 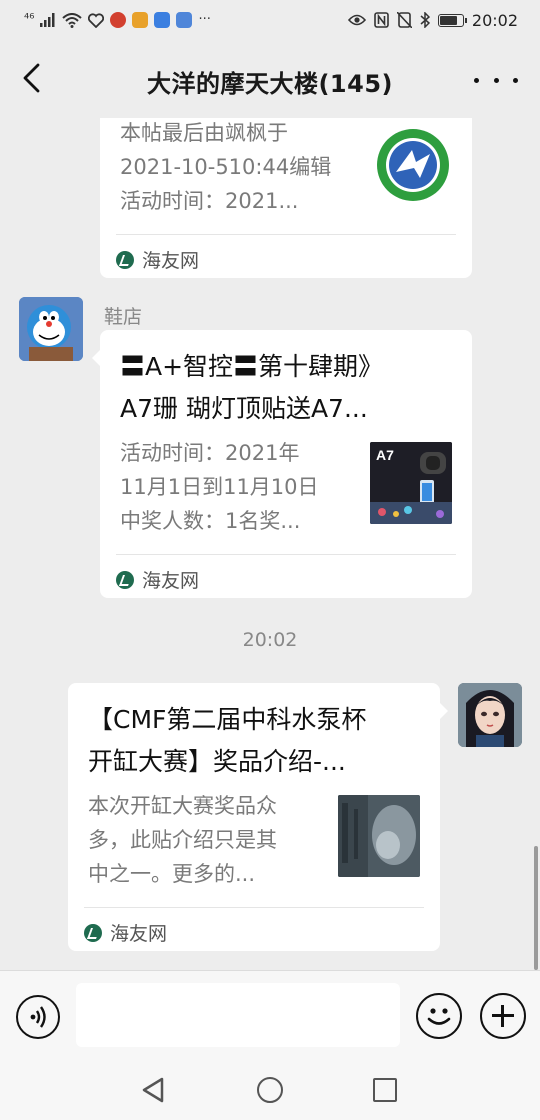 What do you see at coordinates (270, 84) in the screenshot?
I see `chat-title: 大洋的摩天大楼(145)` at bounding box center [270, 84].